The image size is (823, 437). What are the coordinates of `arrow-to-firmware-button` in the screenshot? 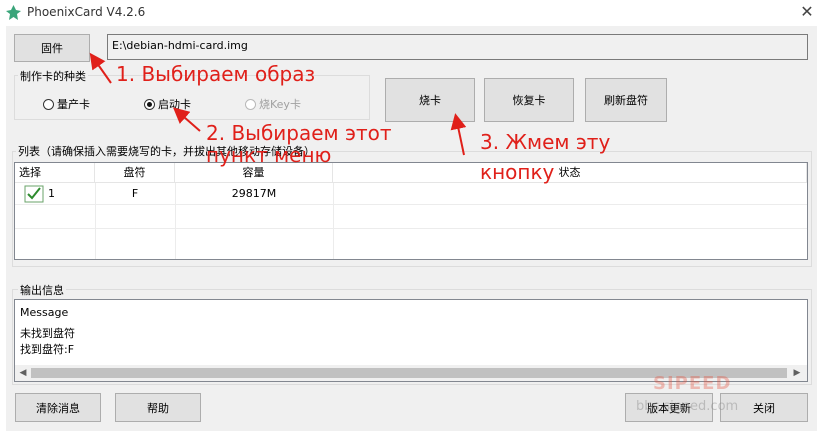 It's located at (100, 68).